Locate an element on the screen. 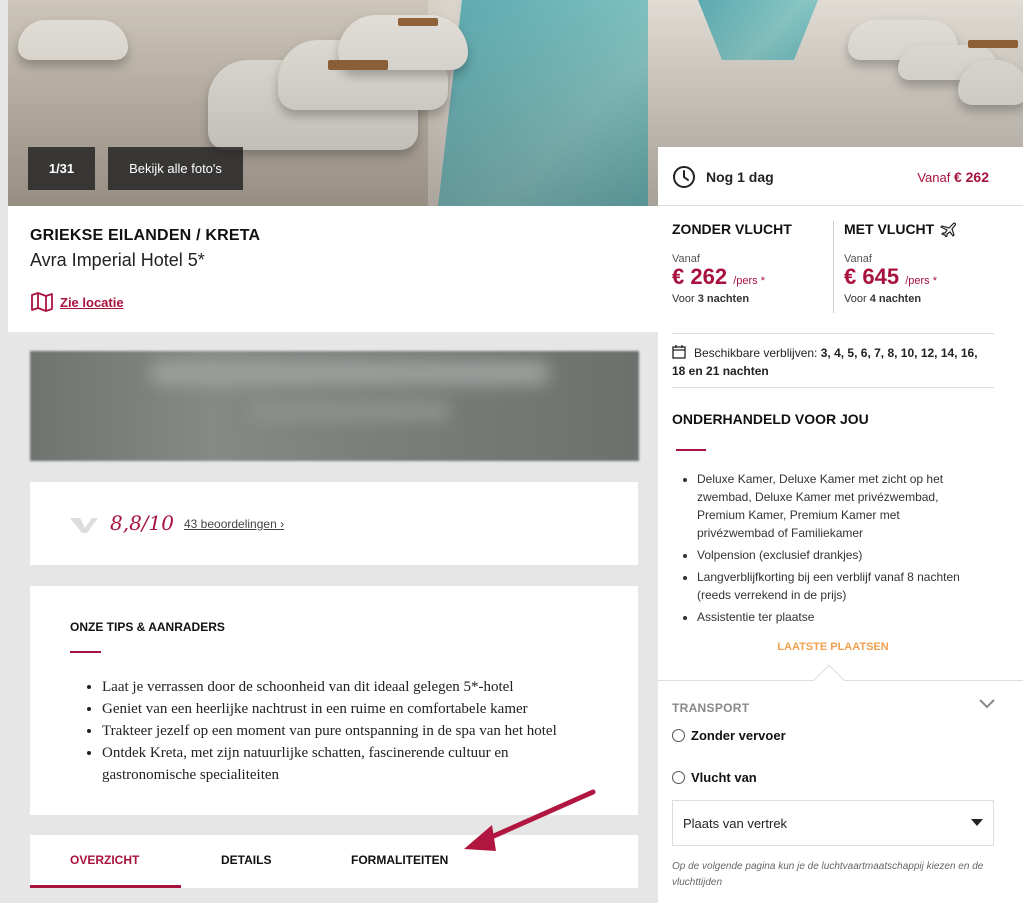 This screenshot has height=903, width=1023. last-places-badge: LAATSTE PLAATSEN is located at coordinates (833, 647).